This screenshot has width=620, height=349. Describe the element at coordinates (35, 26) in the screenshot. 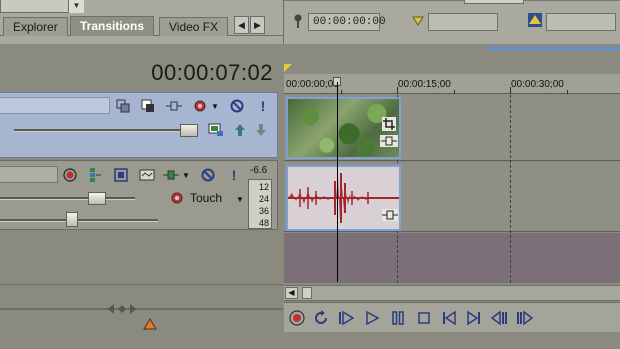

I see `tab-explorer: Explorer` at that location.